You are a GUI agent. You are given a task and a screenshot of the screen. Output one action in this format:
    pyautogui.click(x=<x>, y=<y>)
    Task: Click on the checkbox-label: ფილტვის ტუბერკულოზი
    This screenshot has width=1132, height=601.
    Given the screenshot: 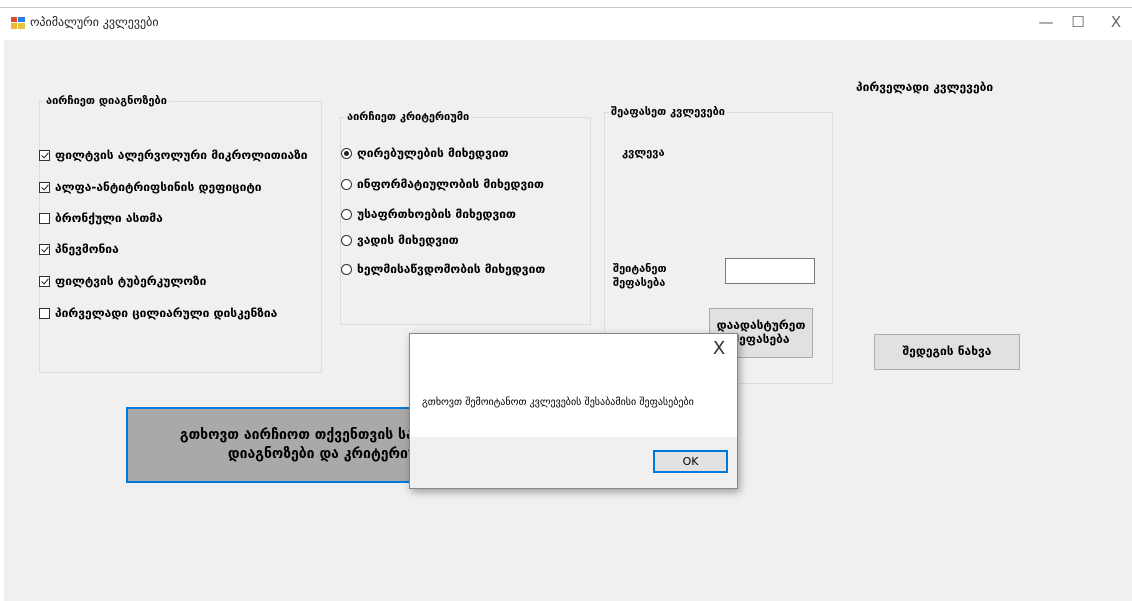 What is the action you would take?
    pyautogui.click(x=131, y=281)
    